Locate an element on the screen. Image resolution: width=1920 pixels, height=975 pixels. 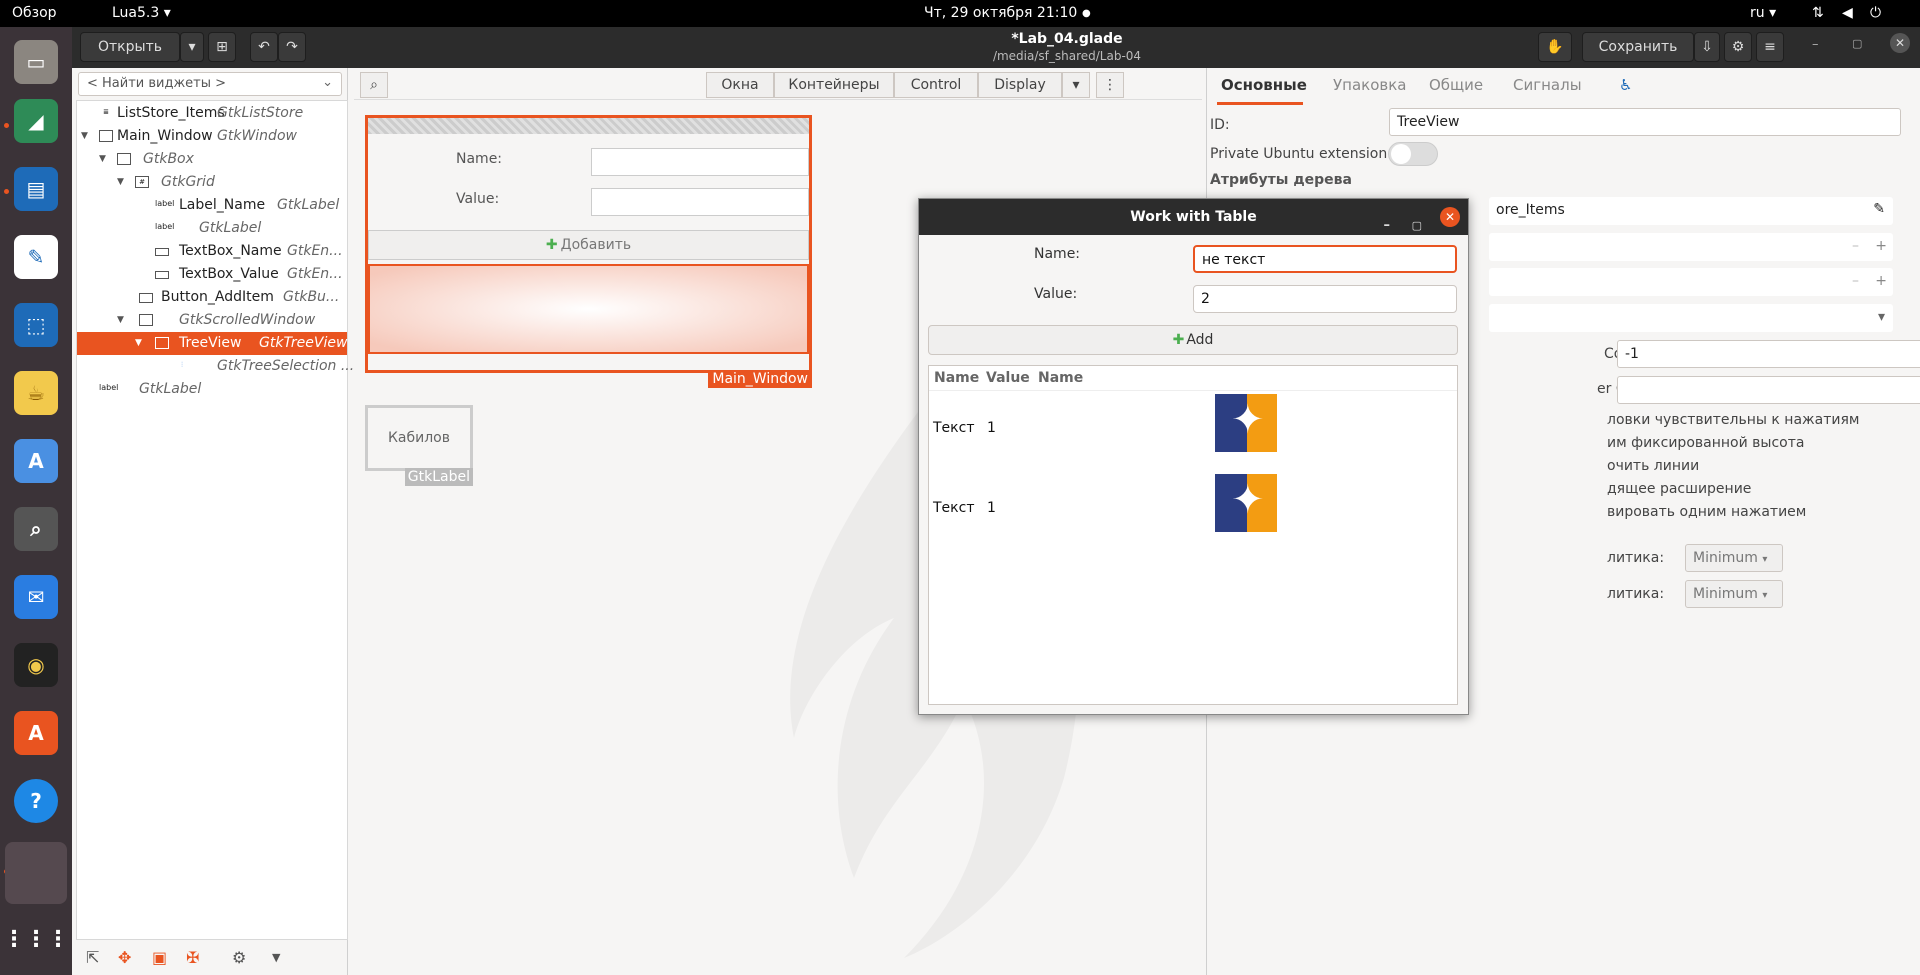
edit-pencil-icon: ✎ is located at coordinates (1879, 209).